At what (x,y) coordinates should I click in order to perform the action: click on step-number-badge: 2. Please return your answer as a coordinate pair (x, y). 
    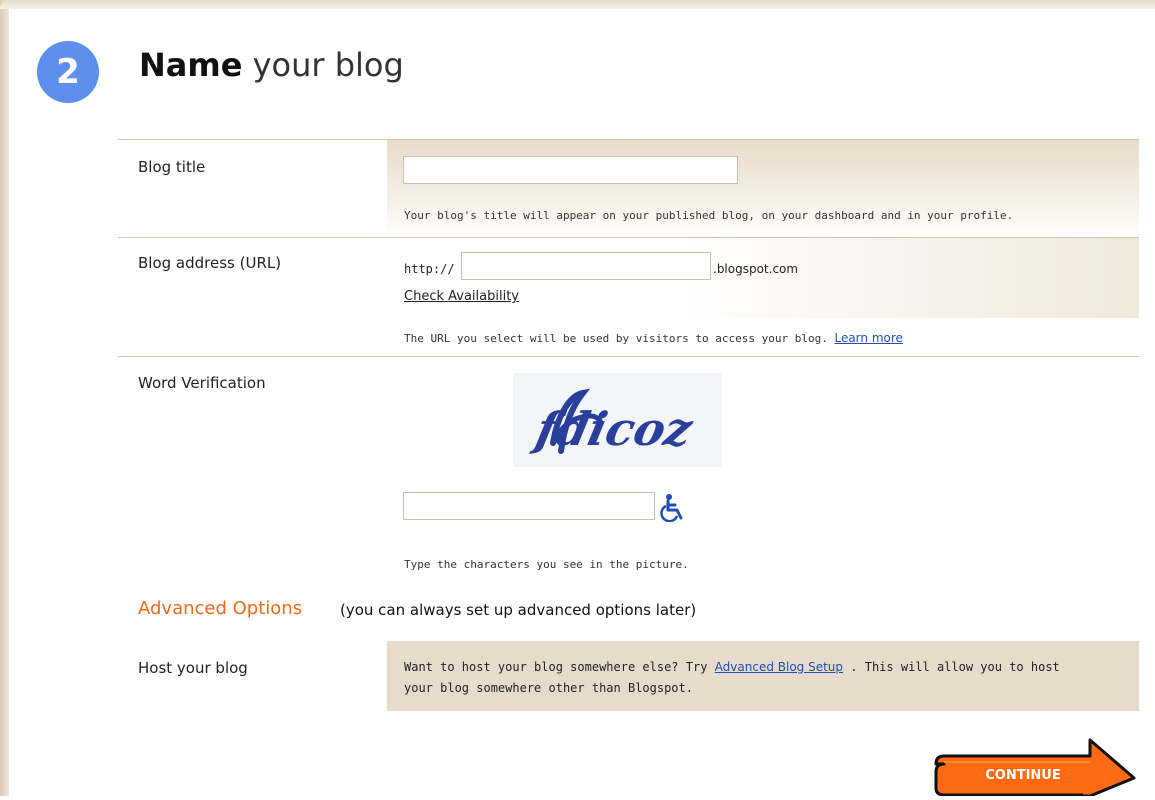
    Looking at the image, I should click on (68, 72).